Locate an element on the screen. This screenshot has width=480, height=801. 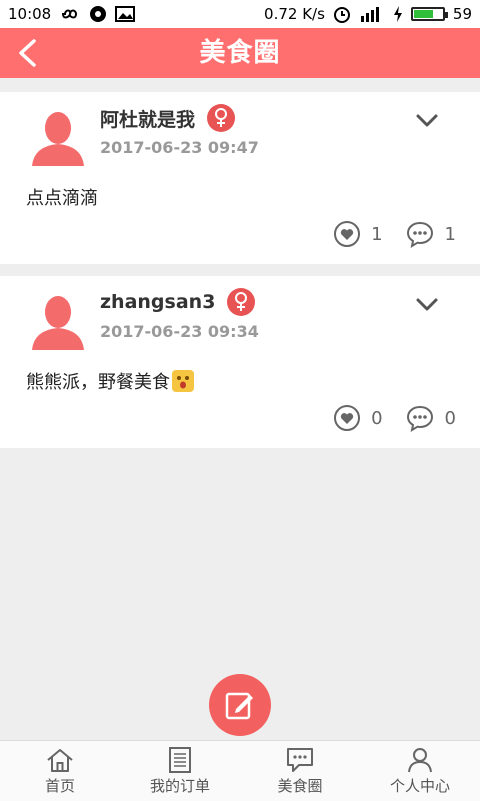
charging-icon is located at coordinates (398, 14).